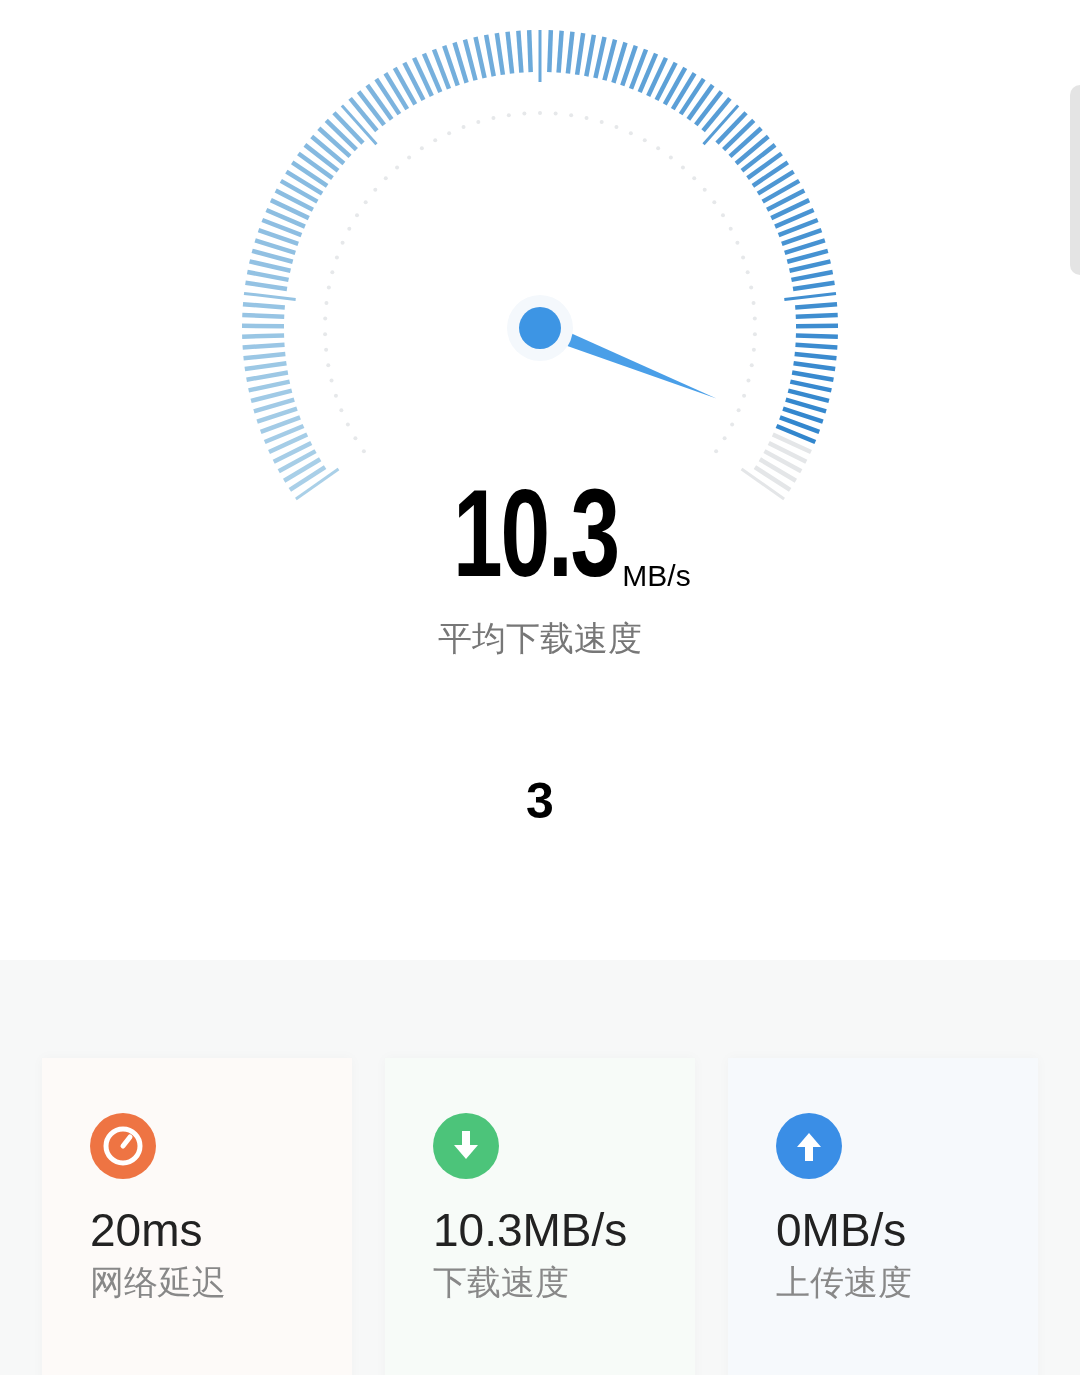 This screenshot has height=1375, width=1080. Describe the element at coordinates (540, 638) in the screenshot. I see `speed-caption: 平均下载速度` at that location.